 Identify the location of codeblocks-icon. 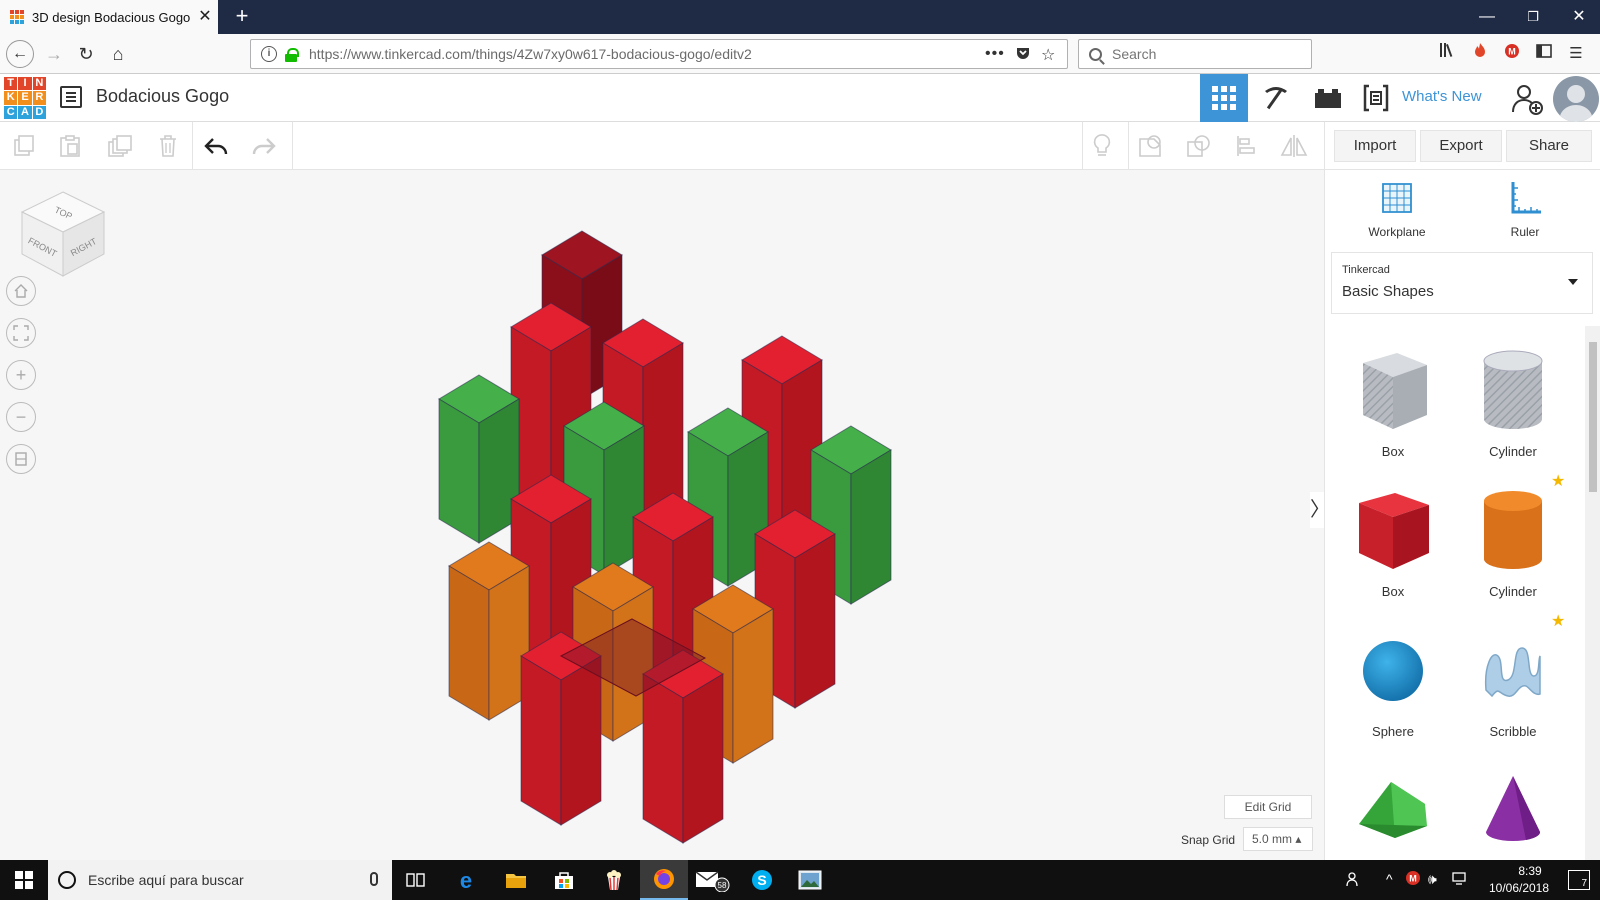
(1376, 98).